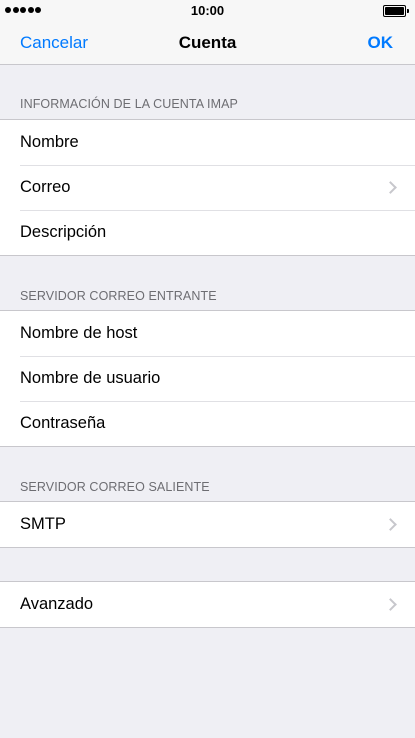 This screenshot has width=415, height=738. I want to click on row-name: Nombre, so click(207, 142).